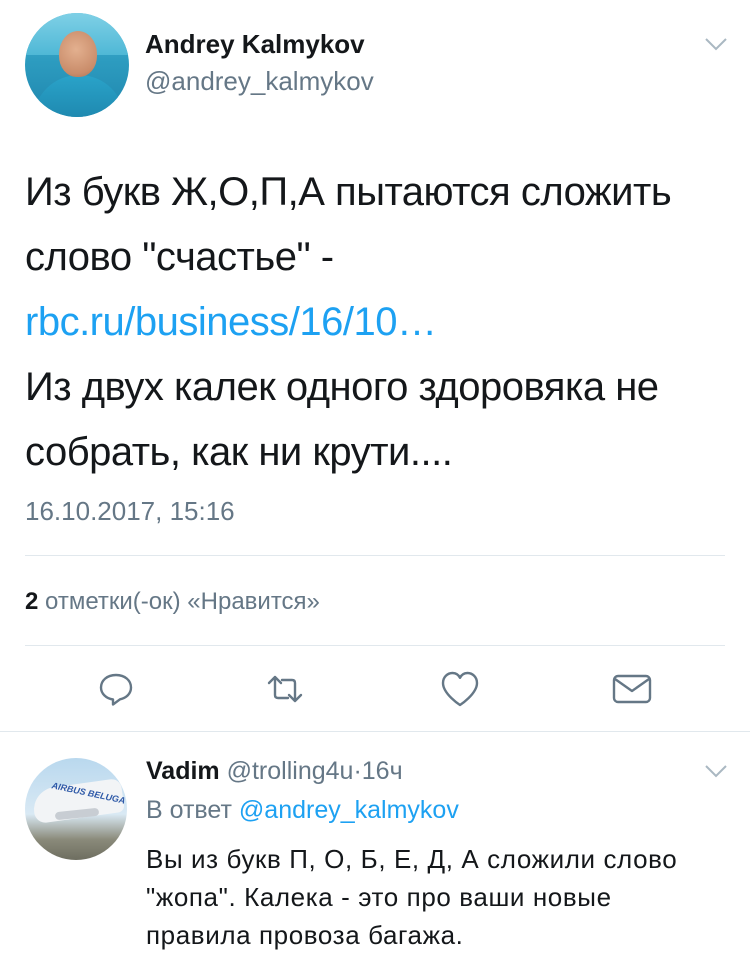  I want to click on like-icon, so click(460, 689).